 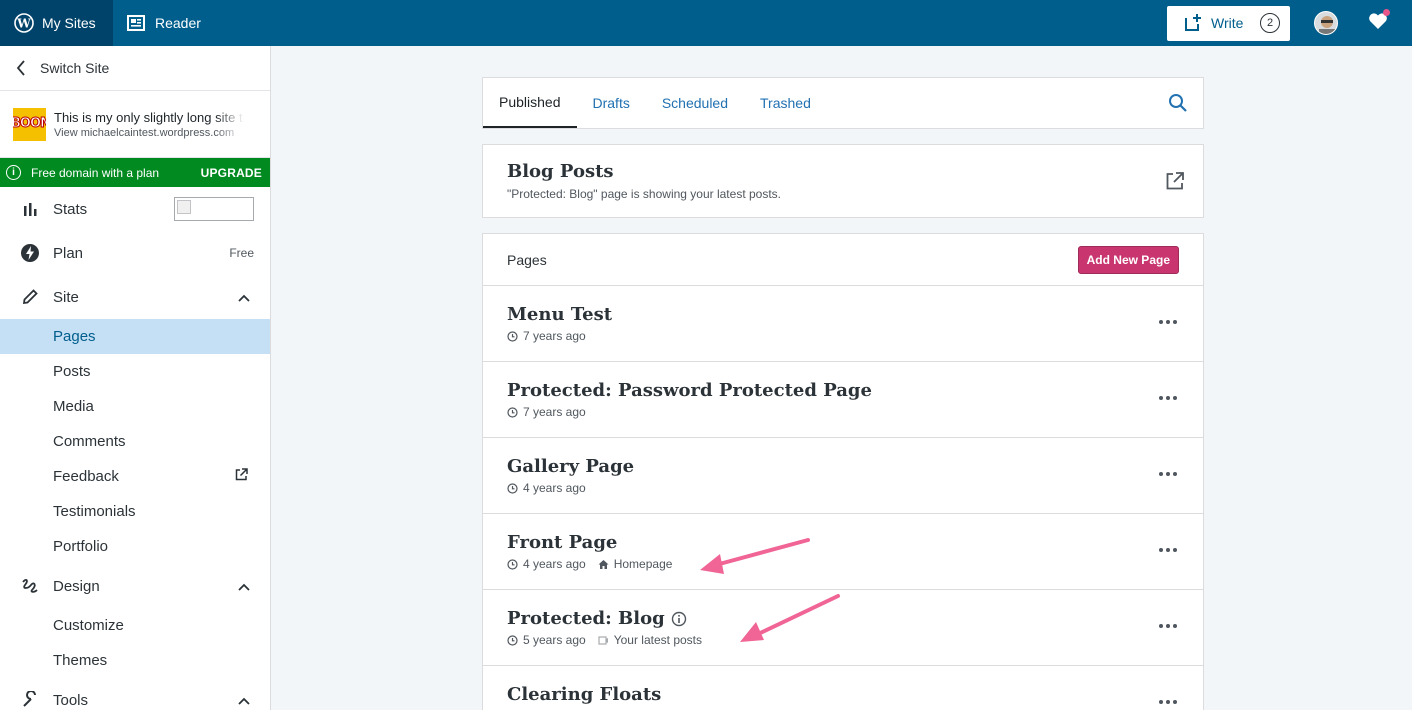 What do you see at coordinates (679, 619) in the screenshot?
I see `info-icon` at bounding box center [679, 619].